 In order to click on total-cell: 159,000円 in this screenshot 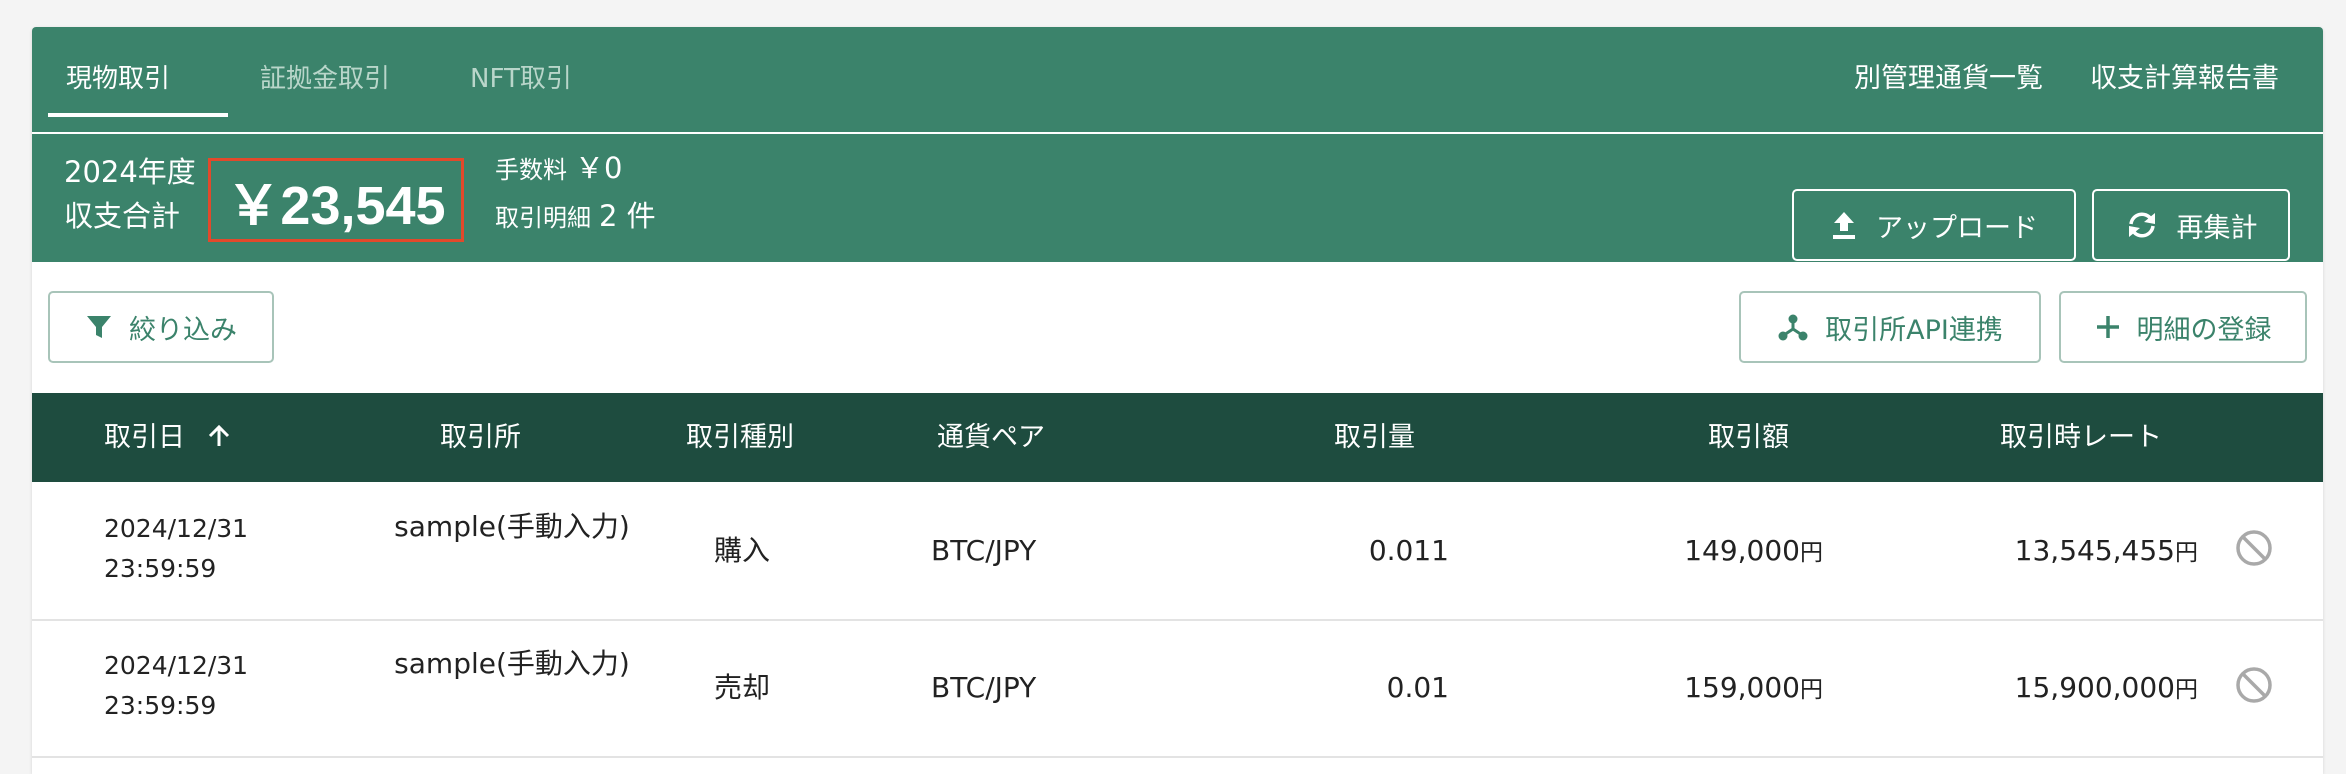, I will do `click(1753, 687)`.